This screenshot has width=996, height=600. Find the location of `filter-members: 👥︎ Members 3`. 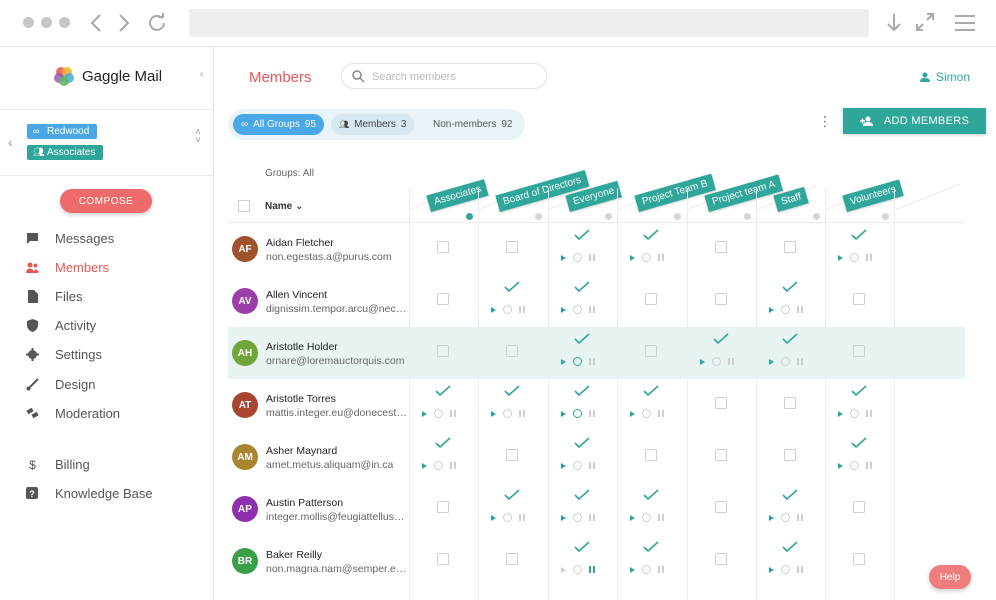

filter-members: 👥︎ Members 3 is located at coordinates (373, 124).